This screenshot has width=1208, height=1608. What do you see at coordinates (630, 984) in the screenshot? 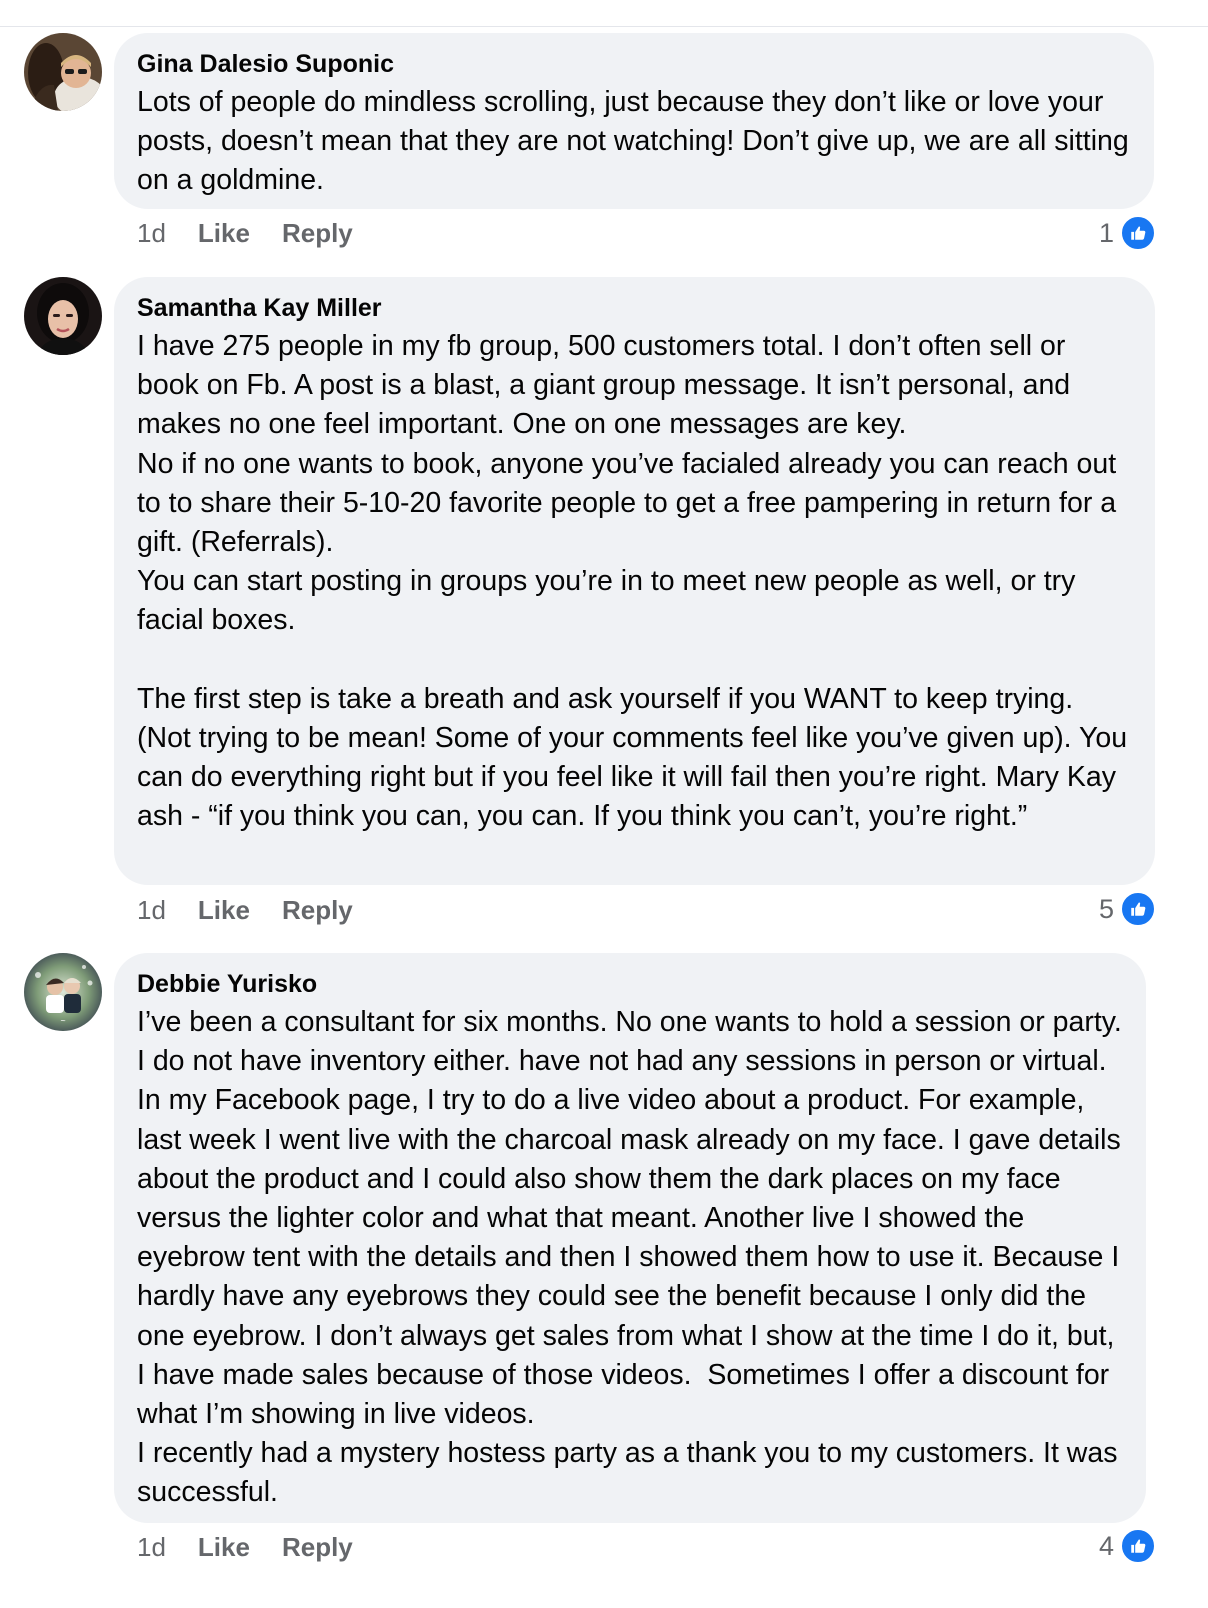
I see `comment-author: Debbie Yurisko` at bounding box center [630, 984].